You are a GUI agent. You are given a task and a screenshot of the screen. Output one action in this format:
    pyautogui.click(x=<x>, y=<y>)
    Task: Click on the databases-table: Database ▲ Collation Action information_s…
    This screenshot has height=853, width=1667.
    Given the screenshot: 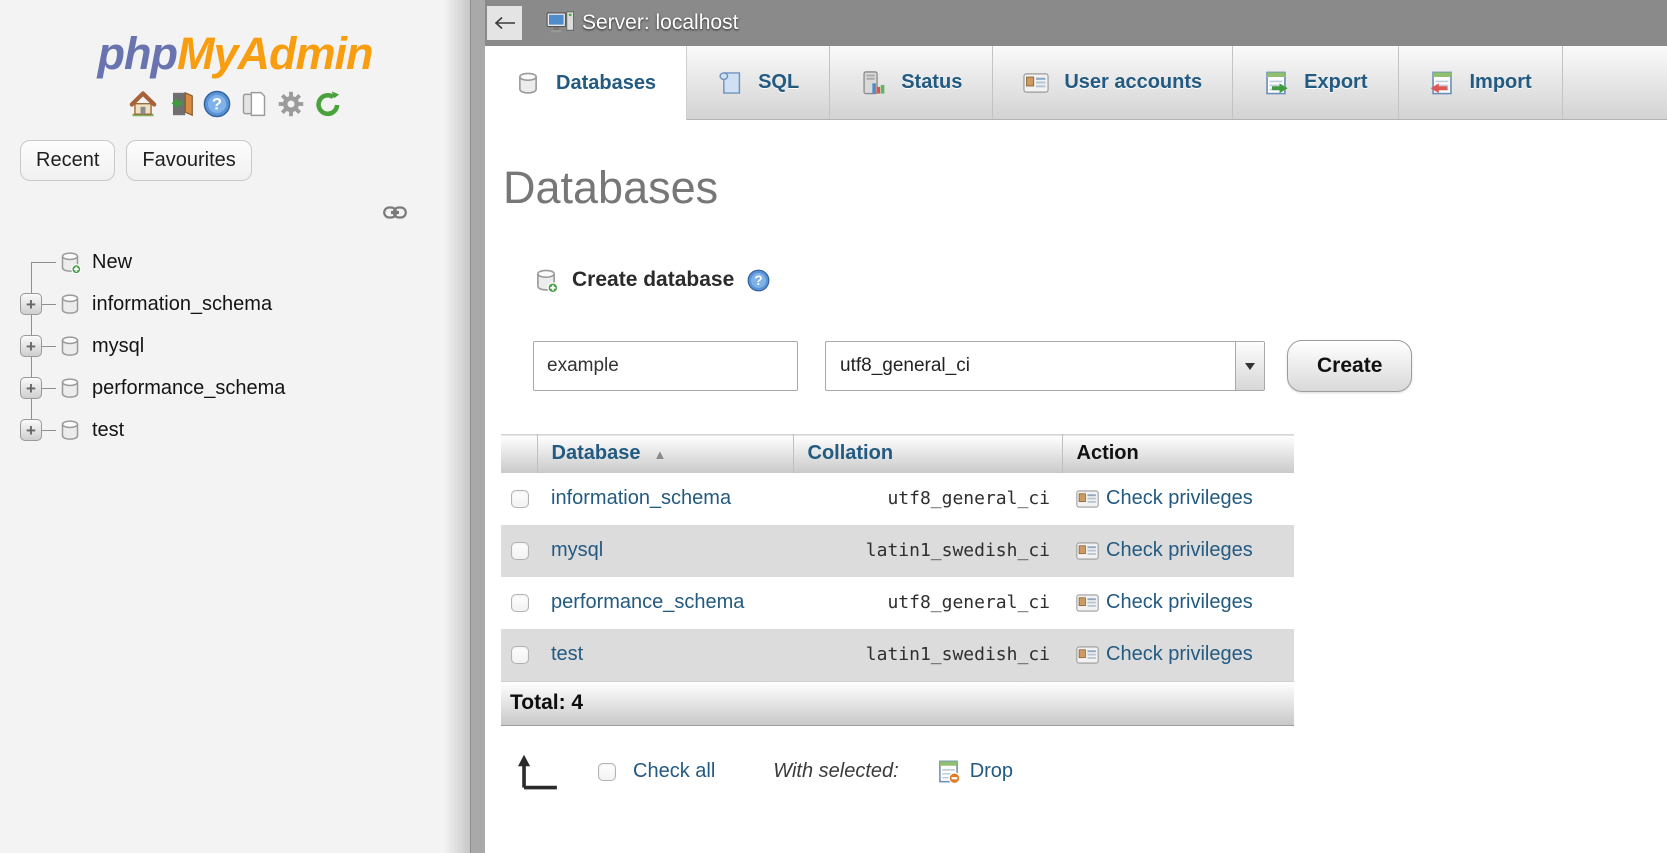 What is the action you would take?
    pyautogui.click(x=897, y=557)
    